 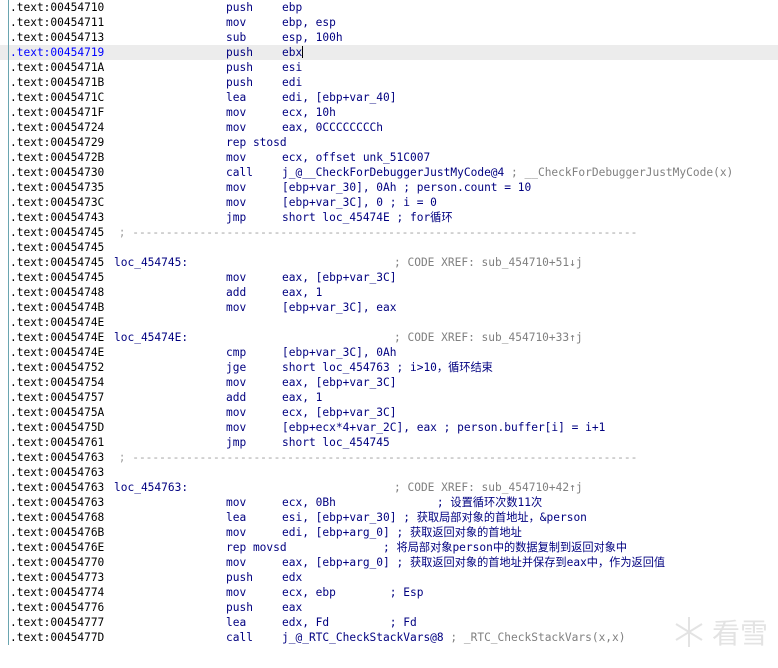 What do you see at coordinates (389, 127) in the screenshot?
I see `listing-line: .text:00454724 mov eax, 0CCCCCCCCh` at bounding box center [389, 127].